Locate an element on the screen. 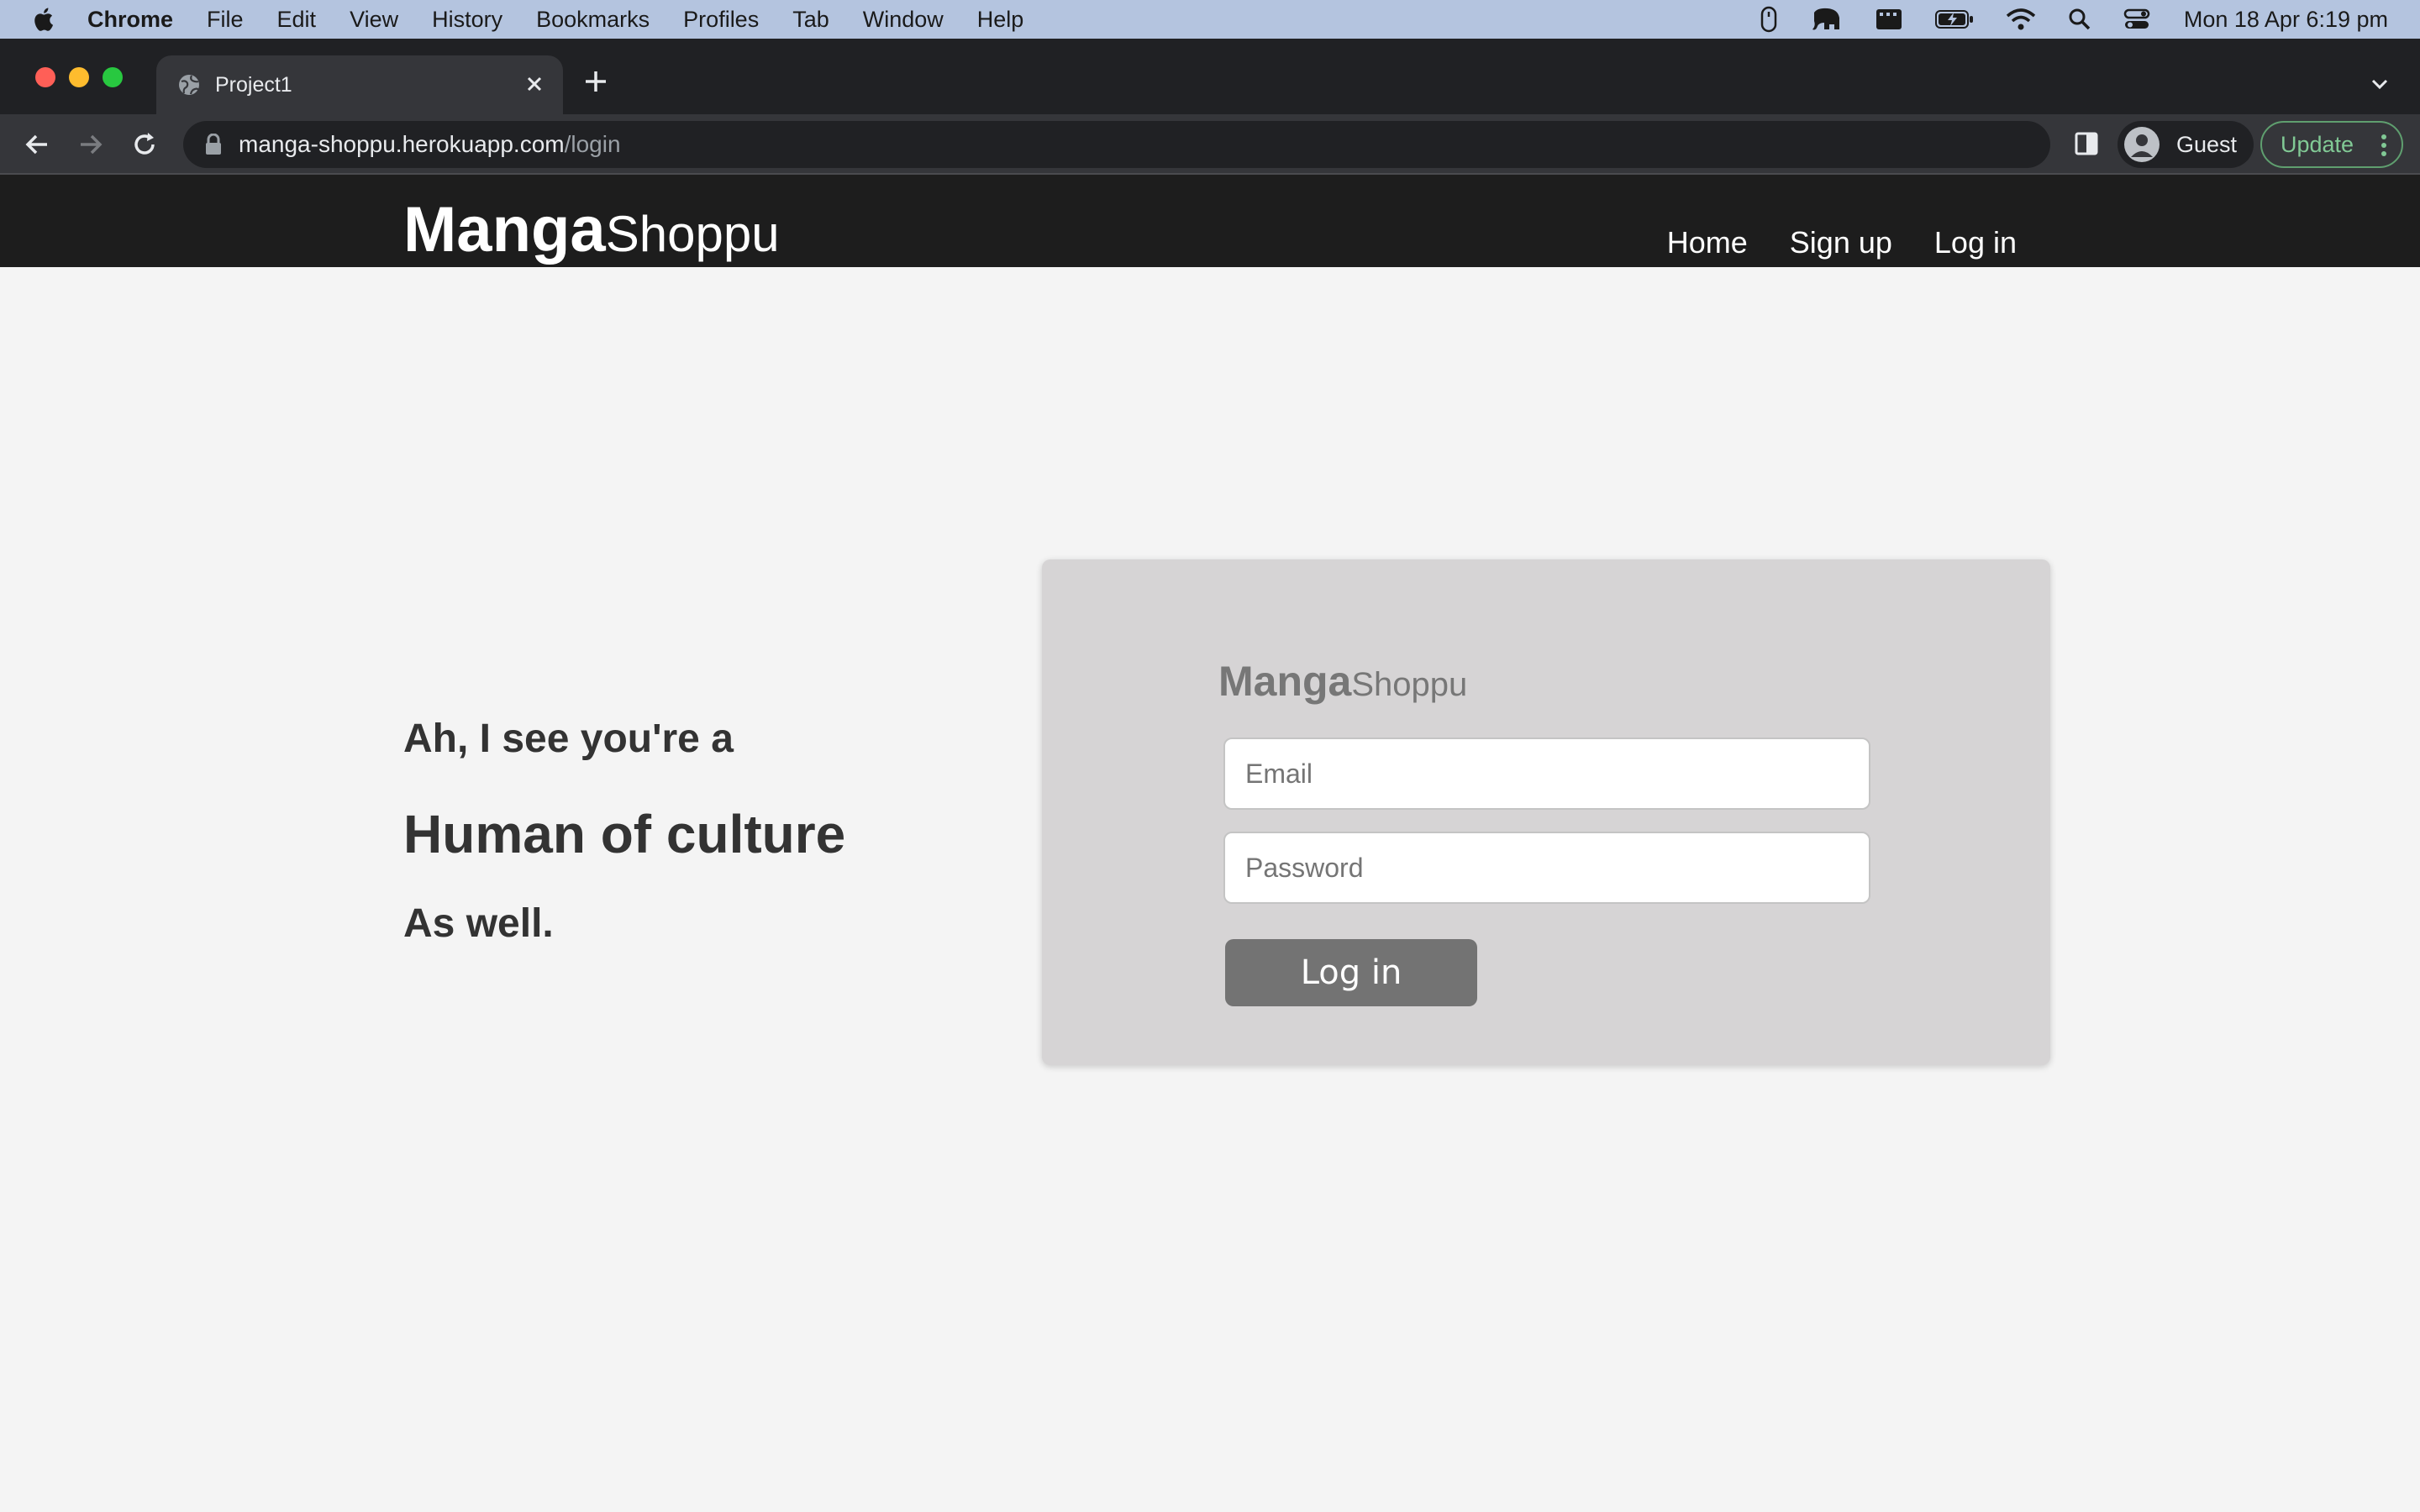 The height and width of the screenshot is (1512, 2420). login-logo-bold: Manga is located at coordinates (1285, 681).